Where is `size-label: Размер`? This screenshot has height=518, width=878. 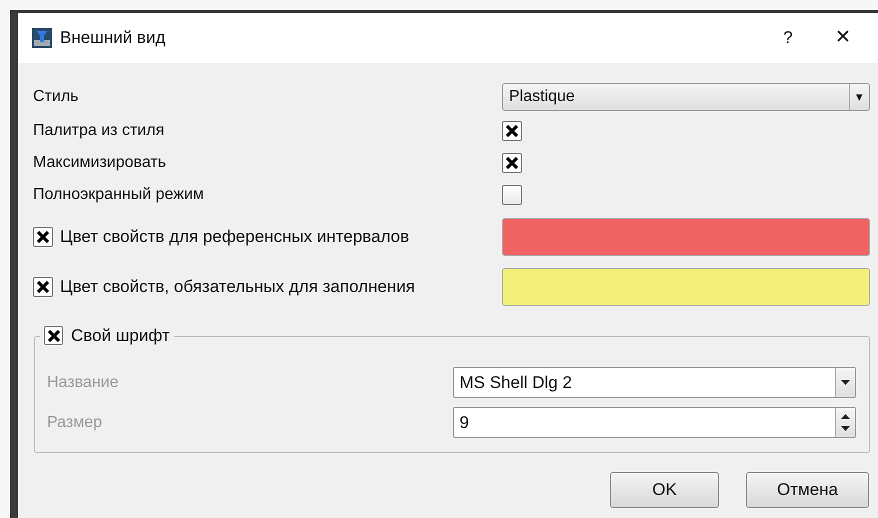 size-label: Размер is located at coordinates (75, 422).